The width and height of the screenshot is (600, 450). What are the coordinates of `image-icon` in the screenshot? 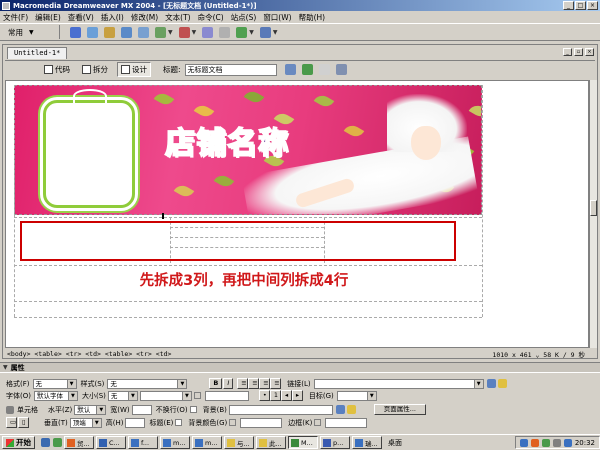 It's located at (160, 32).